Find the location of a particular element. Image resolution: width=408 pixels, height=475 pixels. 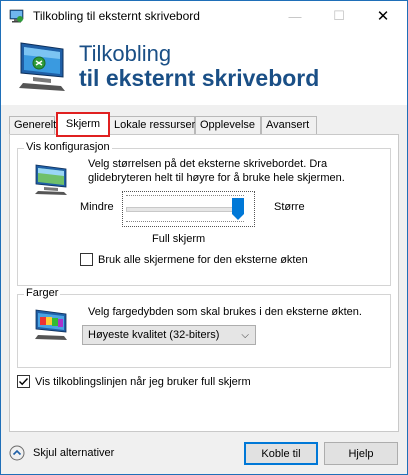

maximize-button: ☐ is located at coordinates (339, 16).